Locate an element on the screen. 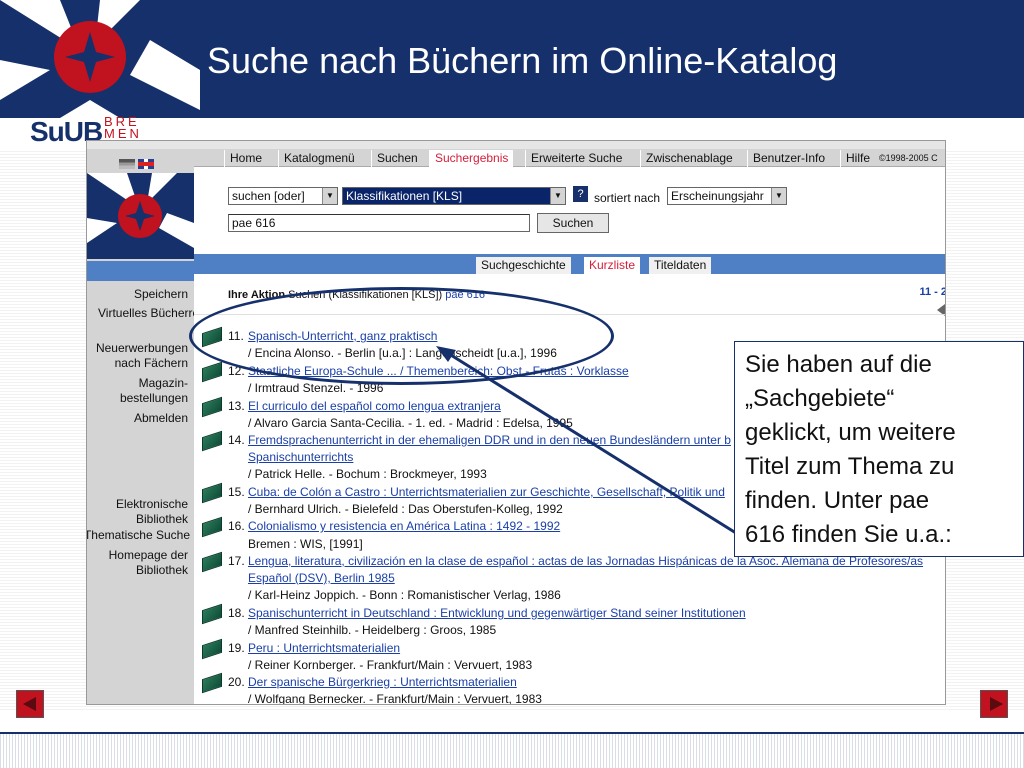  callout-line: Sie haben auf die is located at coordinates (838, 364).